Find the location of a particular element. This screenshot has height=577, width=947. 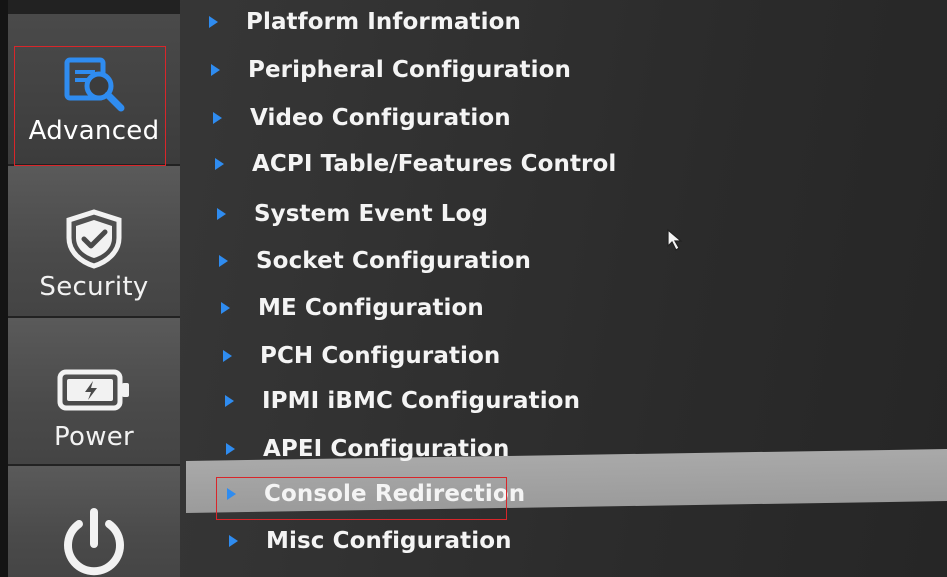

sidebar-item-security: Security is located at coordinates (94, 241).